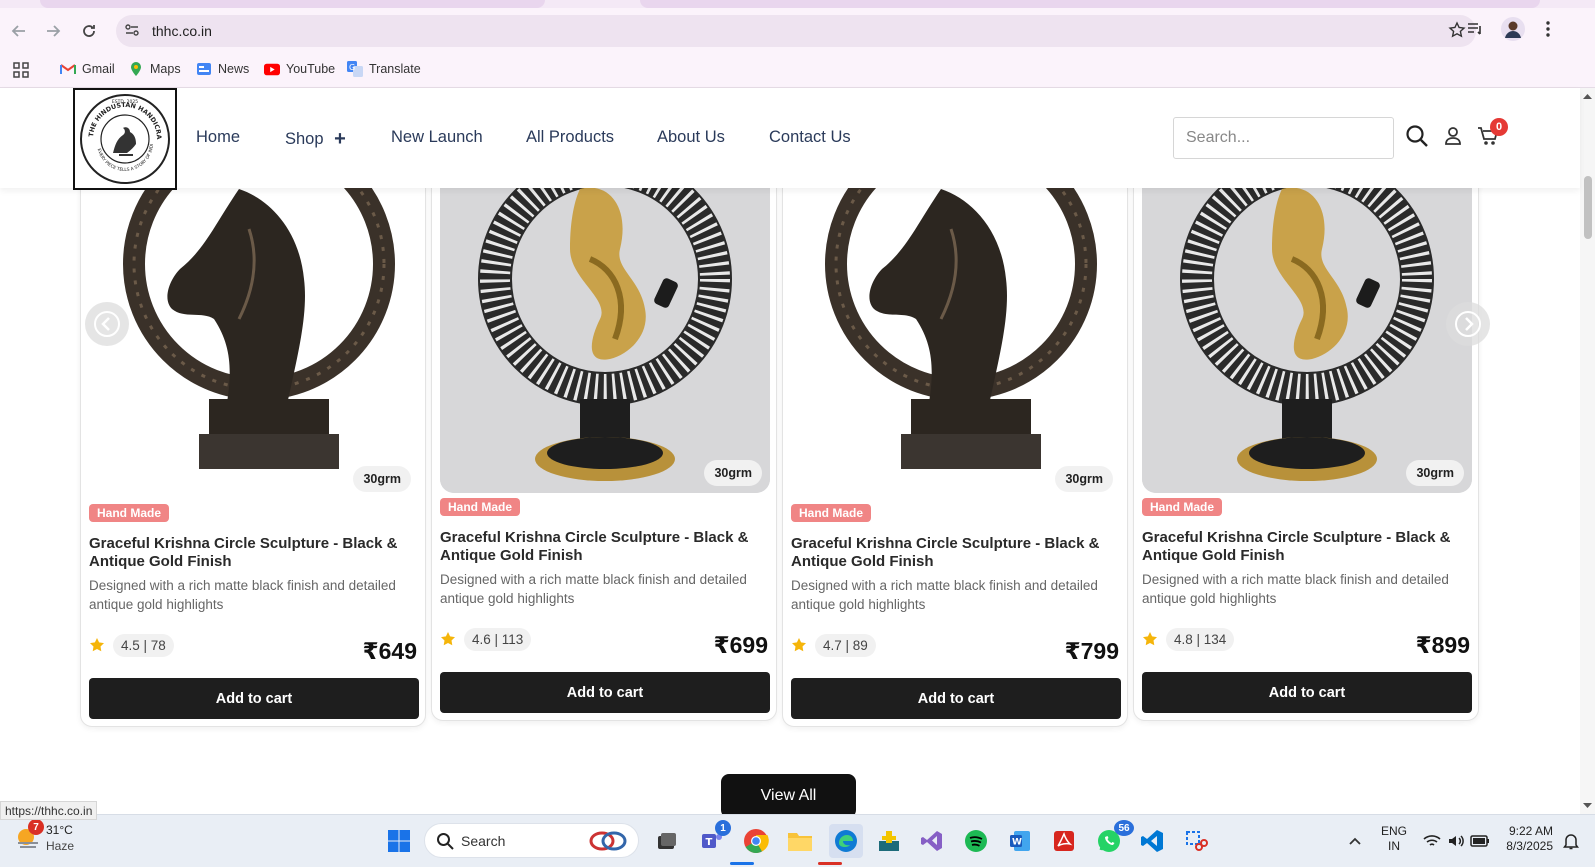 The height and width of the screenshot is (867, 1595). I want to click on weather-widget: 7 31°C Haze, so click(44, 837).